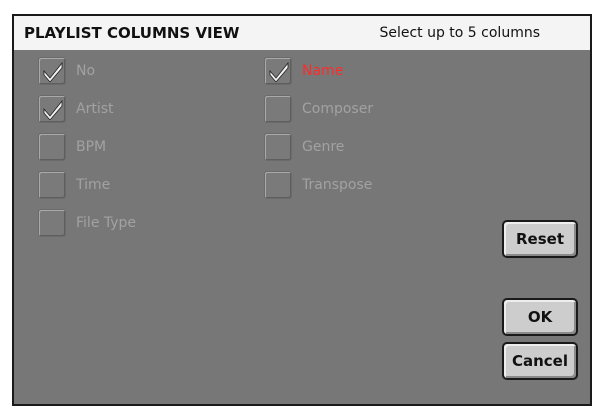 This screenshot has height=416, width=605. I want to click on checkbox-genre, so click(278, 147).